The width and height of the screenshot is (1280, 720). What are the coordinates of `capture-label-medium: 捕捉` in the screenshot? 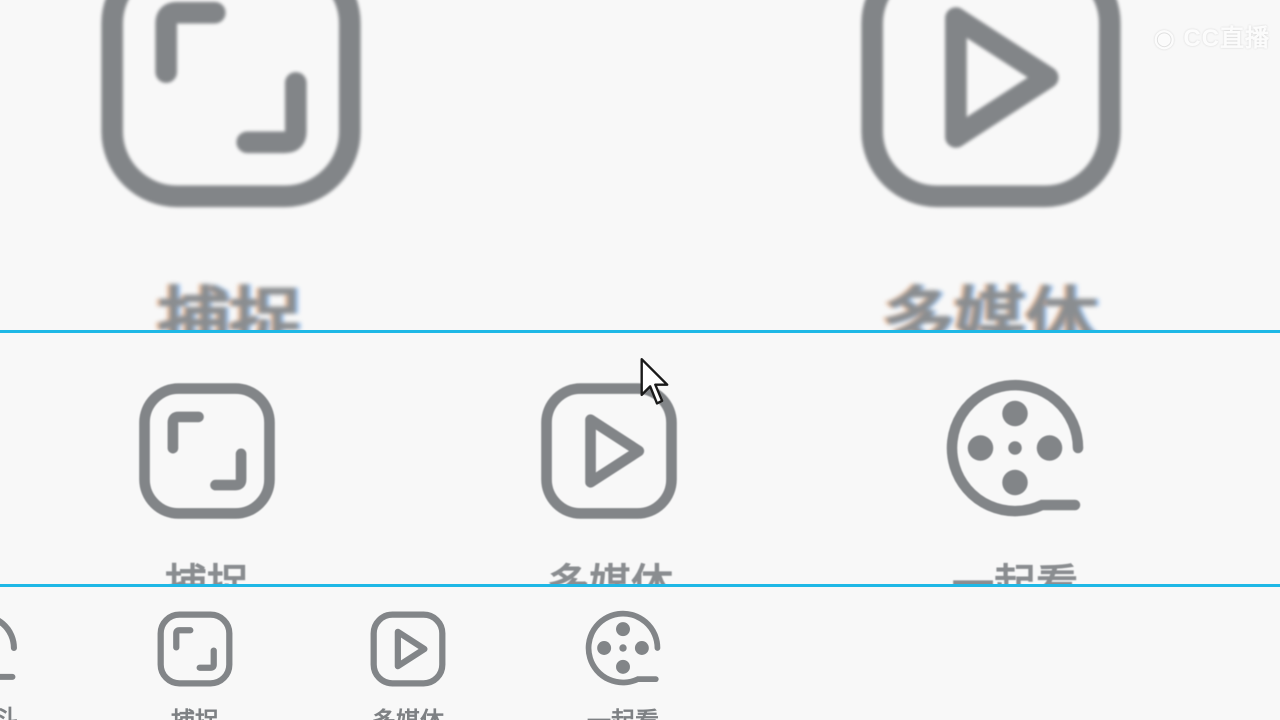 It's located at (206, 572).